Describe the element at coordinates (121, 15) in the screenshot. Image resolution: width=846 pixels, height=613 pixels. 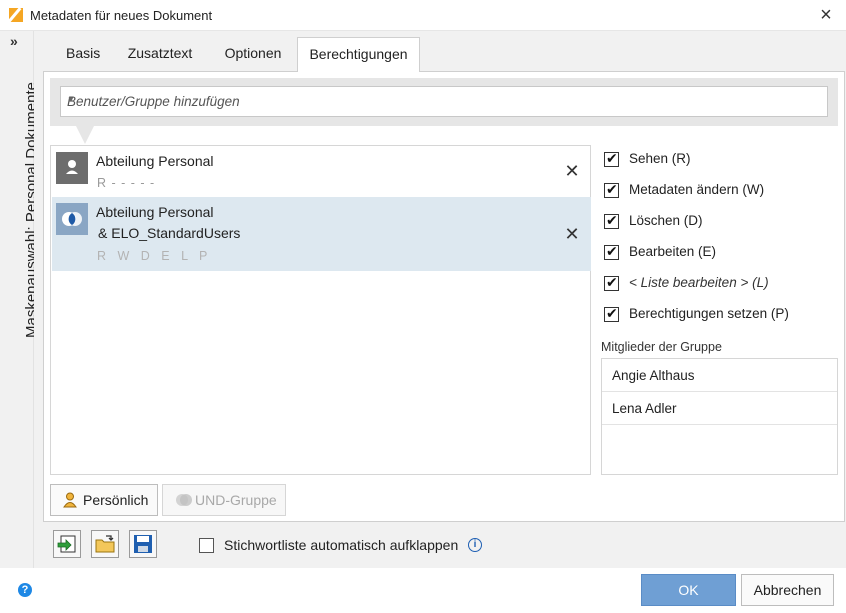
I see `window-title: Metadaten für neues Dokument` at that location.